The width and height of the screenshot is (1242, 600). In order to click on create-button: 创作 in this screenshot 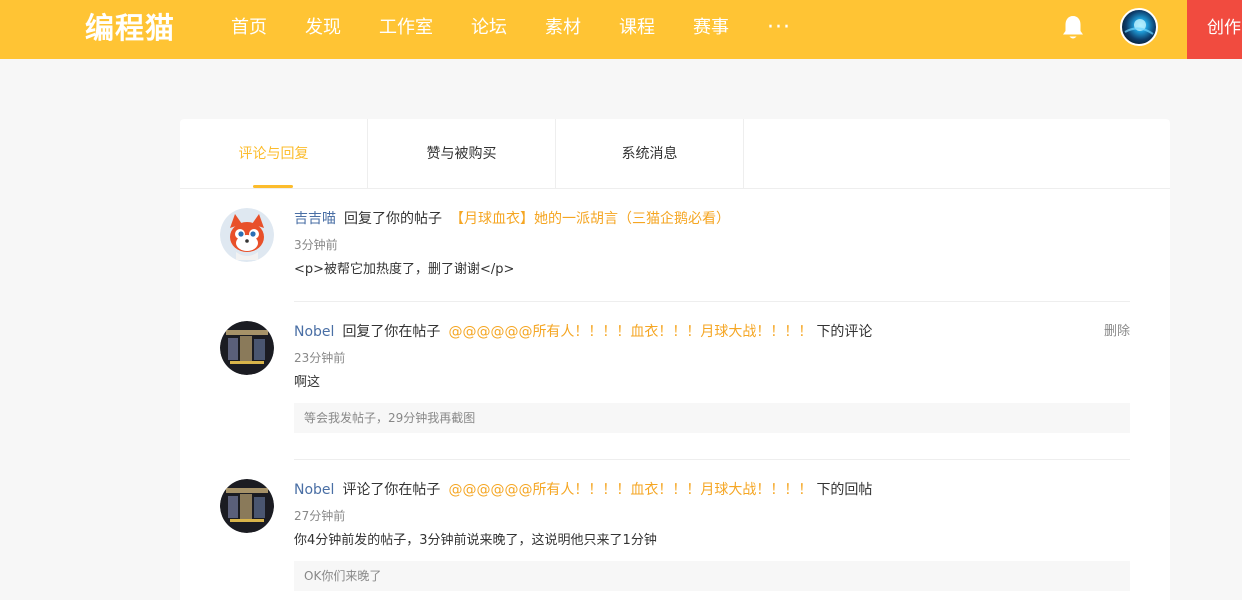, I will do `click(1214, 29)`.